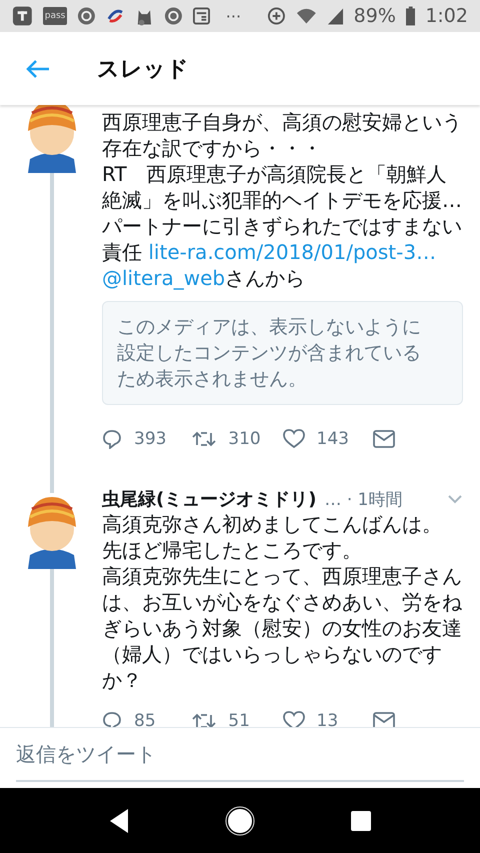 The image size is (480, 853). I want to click on signal-icon, so click(335, 16).